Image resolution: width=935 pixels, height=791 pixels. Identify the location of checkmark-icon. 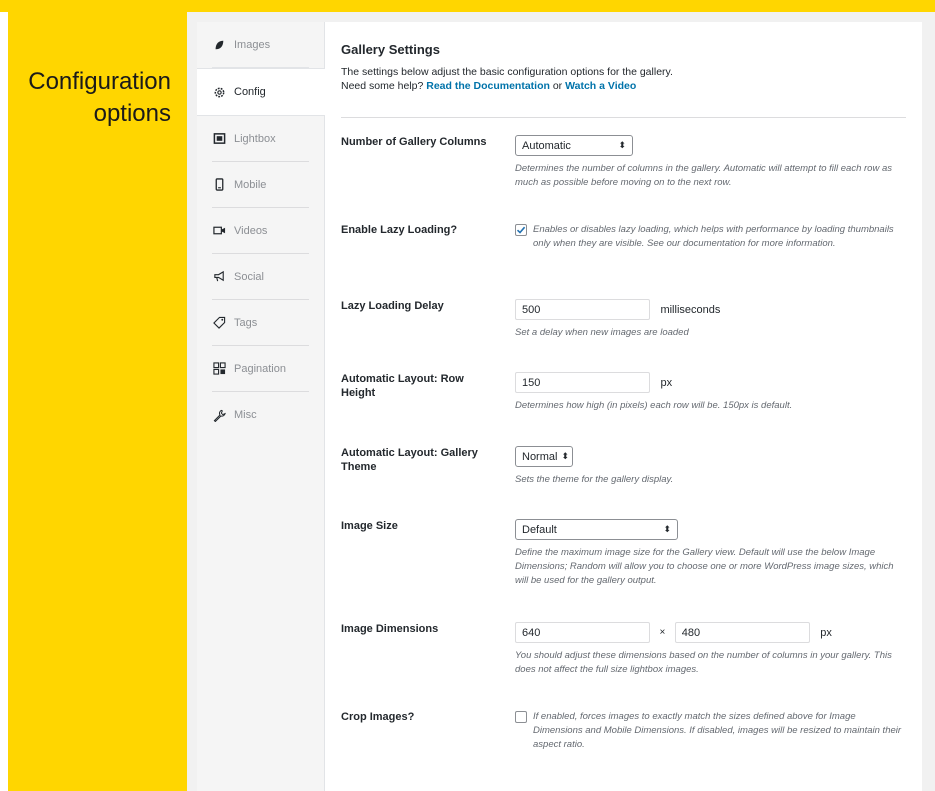
(521, 230).